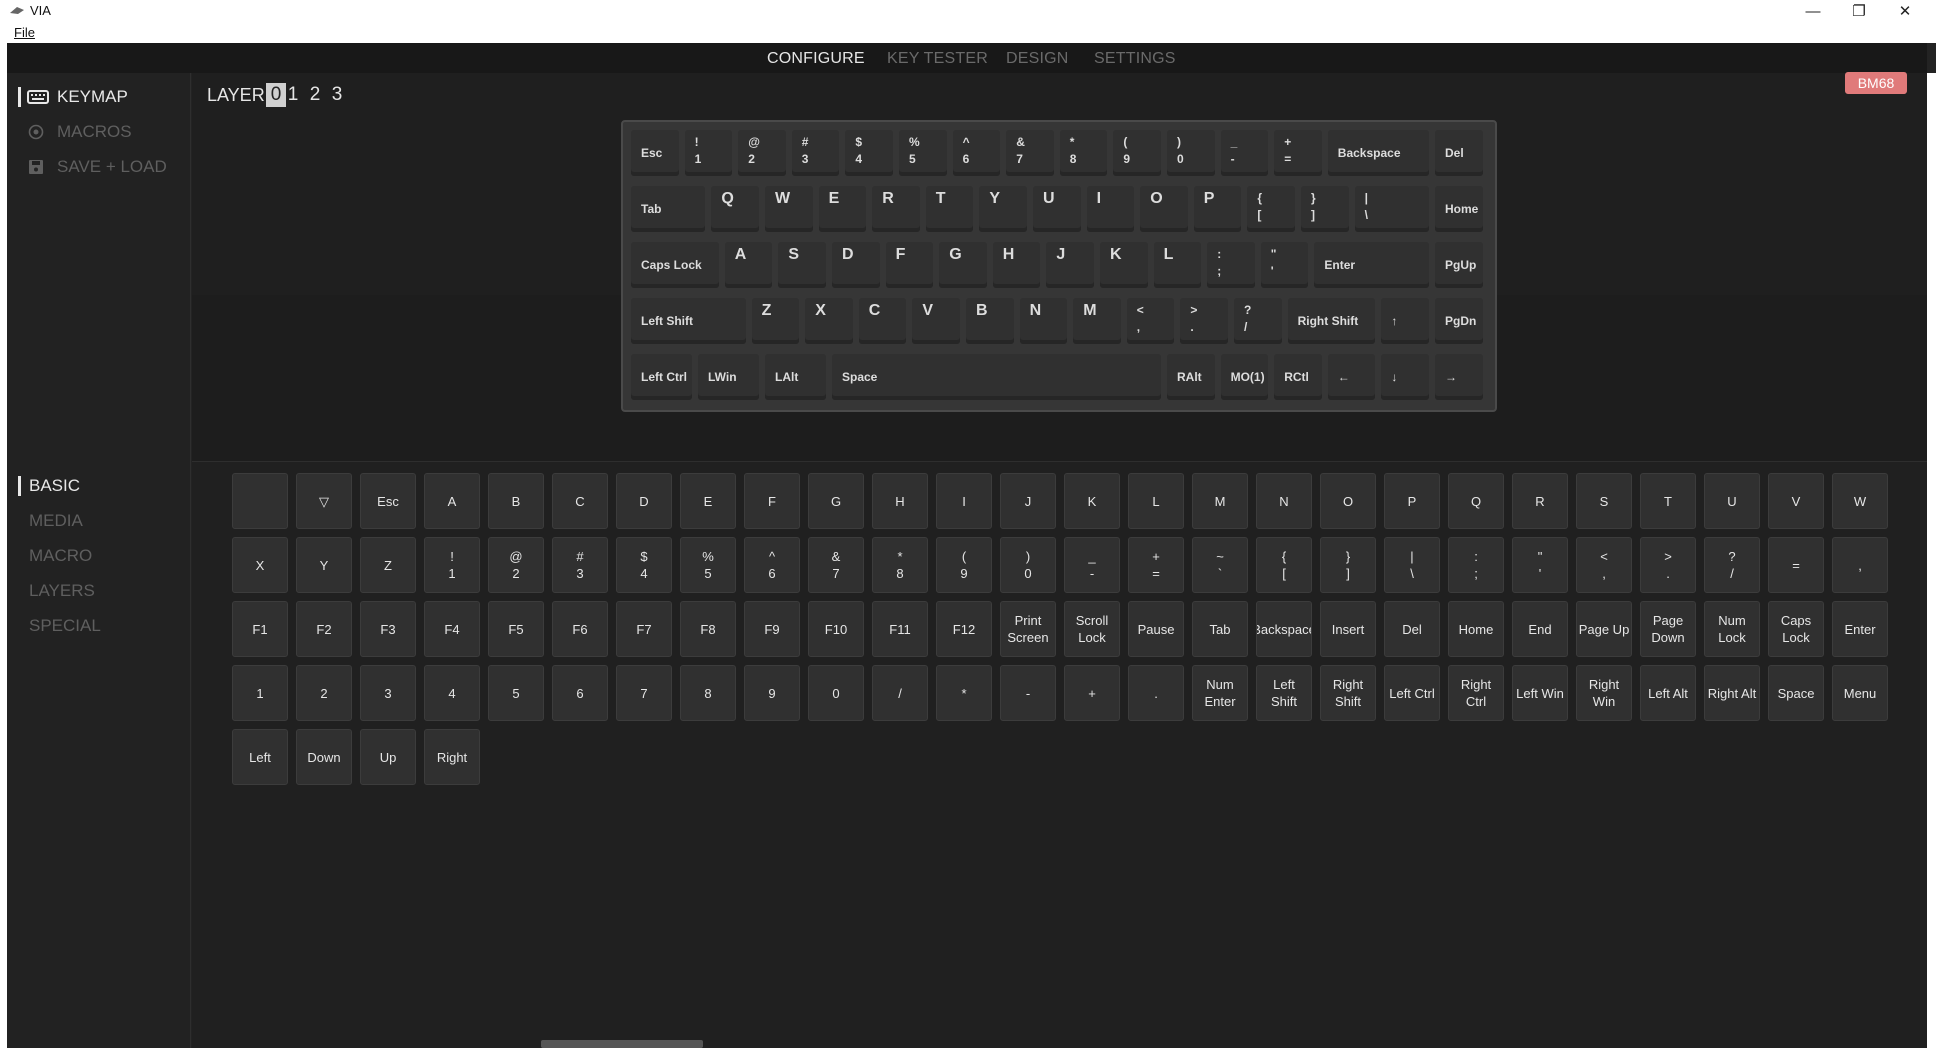  What do you see at coordinates (1348, 693) in the screenshot?
I see `palette-key: Right Shift` at bounding box center [1348, 693].